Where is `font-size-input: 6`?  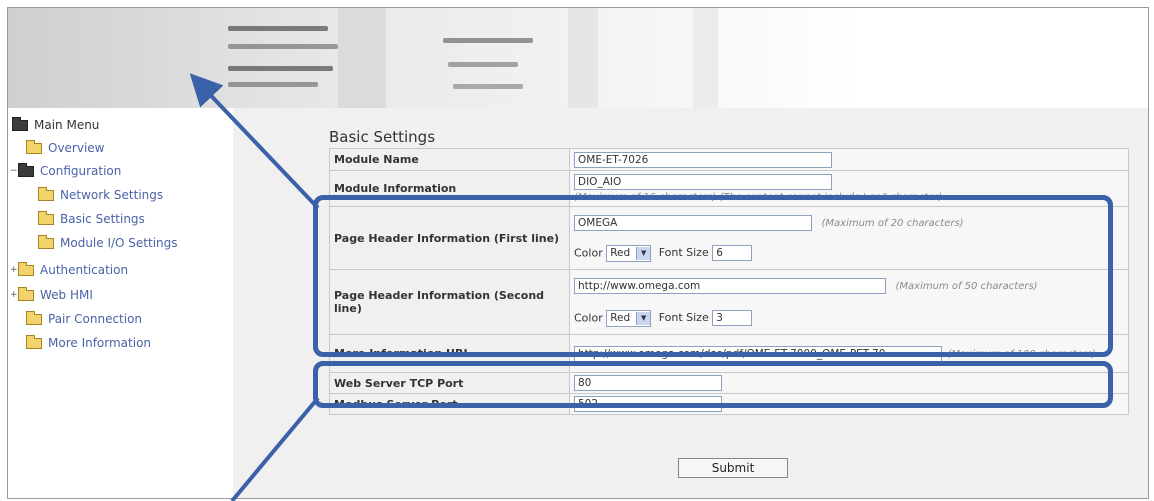 font-size-input: 6 is located at coordinates (732, 253).